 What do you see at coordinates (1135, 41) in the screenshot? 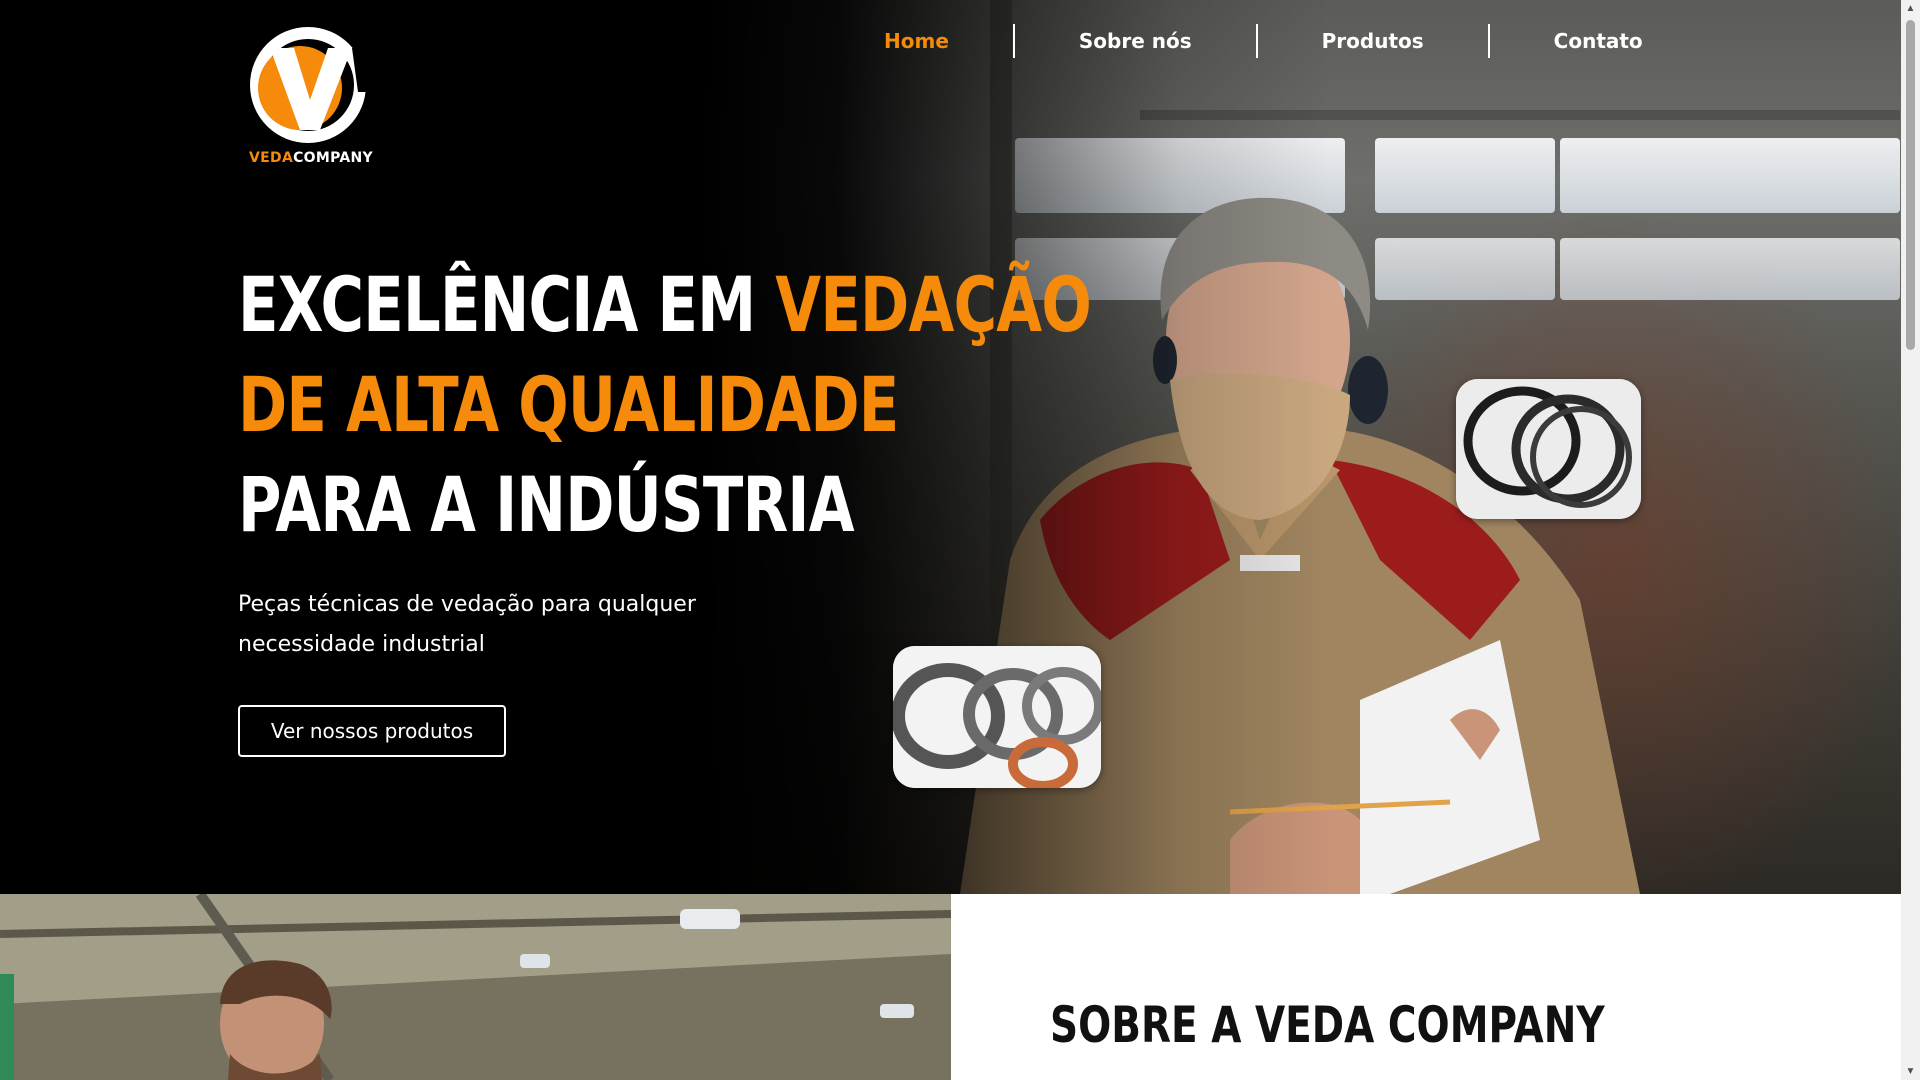
I see `nav-sobre-nos: Sobre nós` at bounding box center [1135, 41].